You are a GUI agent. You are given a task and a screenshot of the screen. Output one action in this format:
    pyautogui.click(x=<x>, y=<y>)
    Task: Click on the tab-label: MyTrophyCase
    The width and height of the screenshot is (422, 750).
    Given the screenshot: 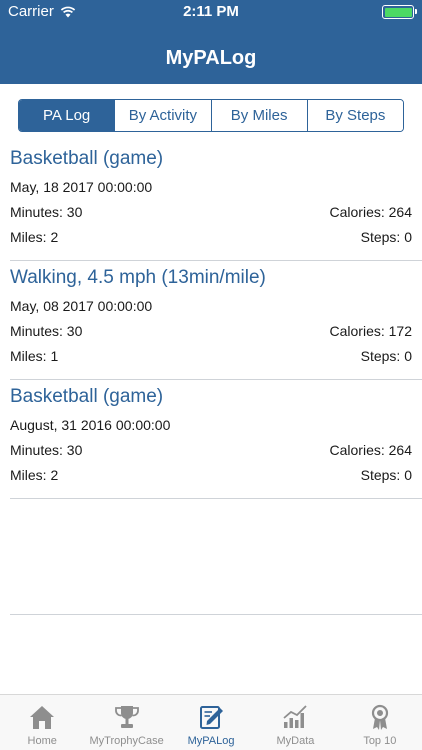 What is the action you would take?
    pyautogui.click(x=126, y=741)
    